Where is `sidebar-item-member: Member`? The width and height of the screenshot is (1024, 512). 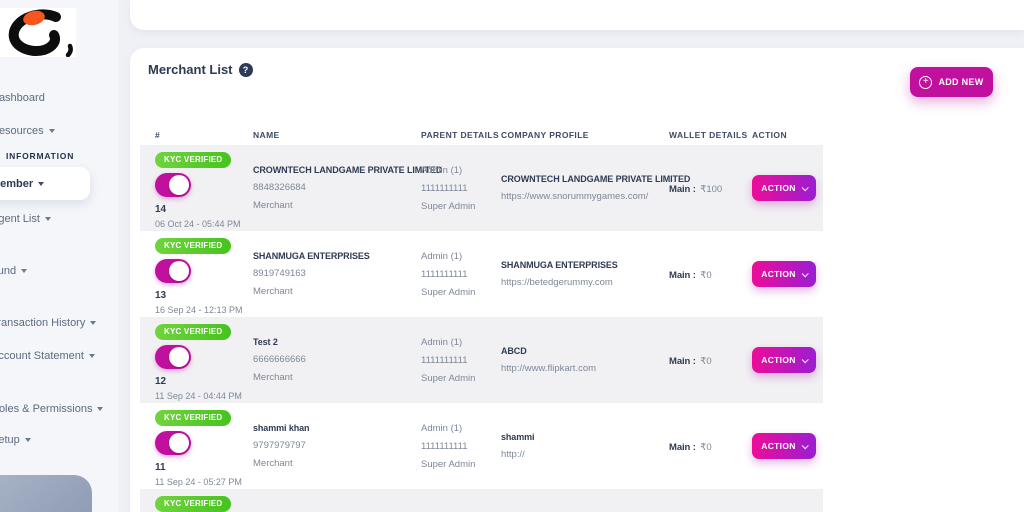 sidebar-item-member: Member is located at coordinates (45, 183).